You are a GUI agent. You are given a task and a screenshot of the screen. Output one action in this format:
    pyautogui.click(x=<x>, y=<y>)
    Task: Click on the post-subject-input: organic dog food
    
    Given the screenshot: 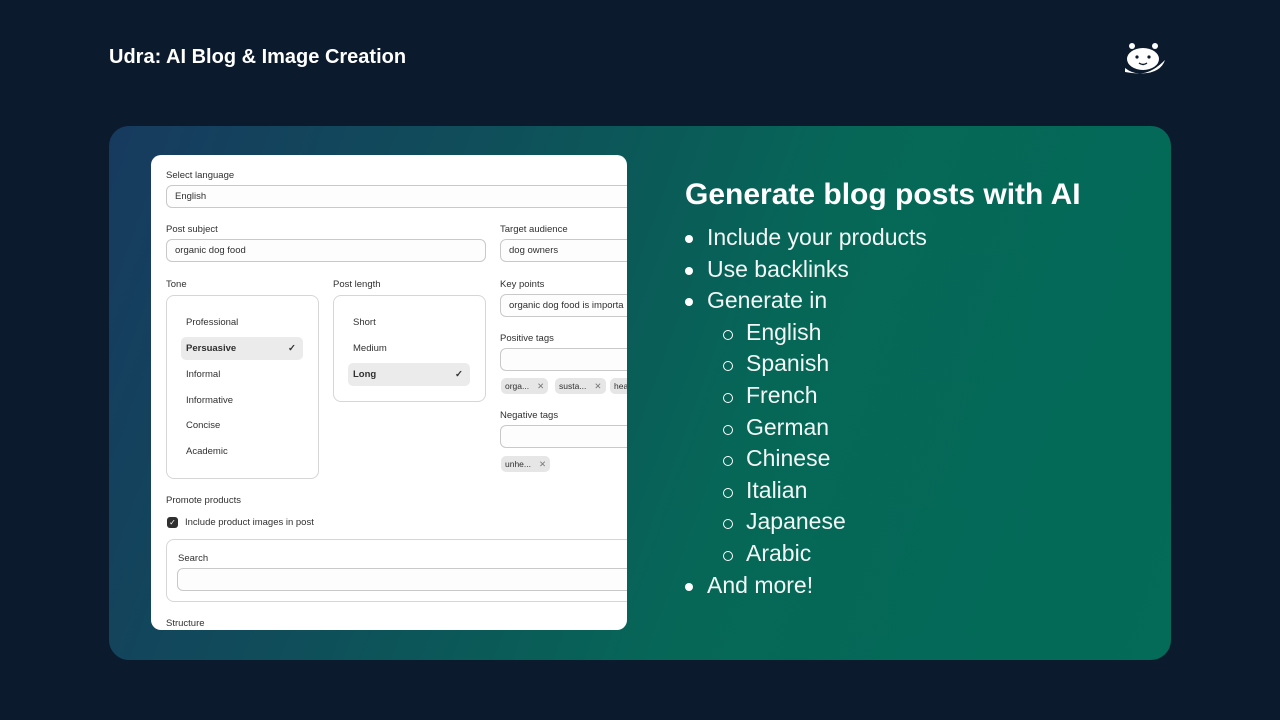 What is the action you would take?
    pyautogui.click(x=326, y=250)
    